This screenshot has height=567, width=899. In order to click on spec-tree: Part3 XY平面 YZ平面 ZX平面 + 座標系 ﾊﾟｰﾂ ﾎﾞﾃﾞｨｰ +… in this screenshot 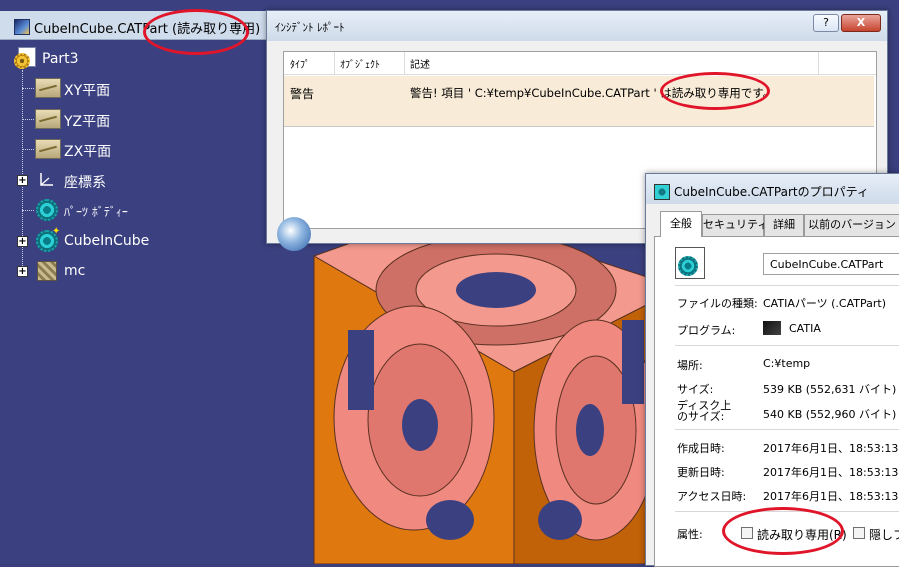, I will do `click(135, 170)`.